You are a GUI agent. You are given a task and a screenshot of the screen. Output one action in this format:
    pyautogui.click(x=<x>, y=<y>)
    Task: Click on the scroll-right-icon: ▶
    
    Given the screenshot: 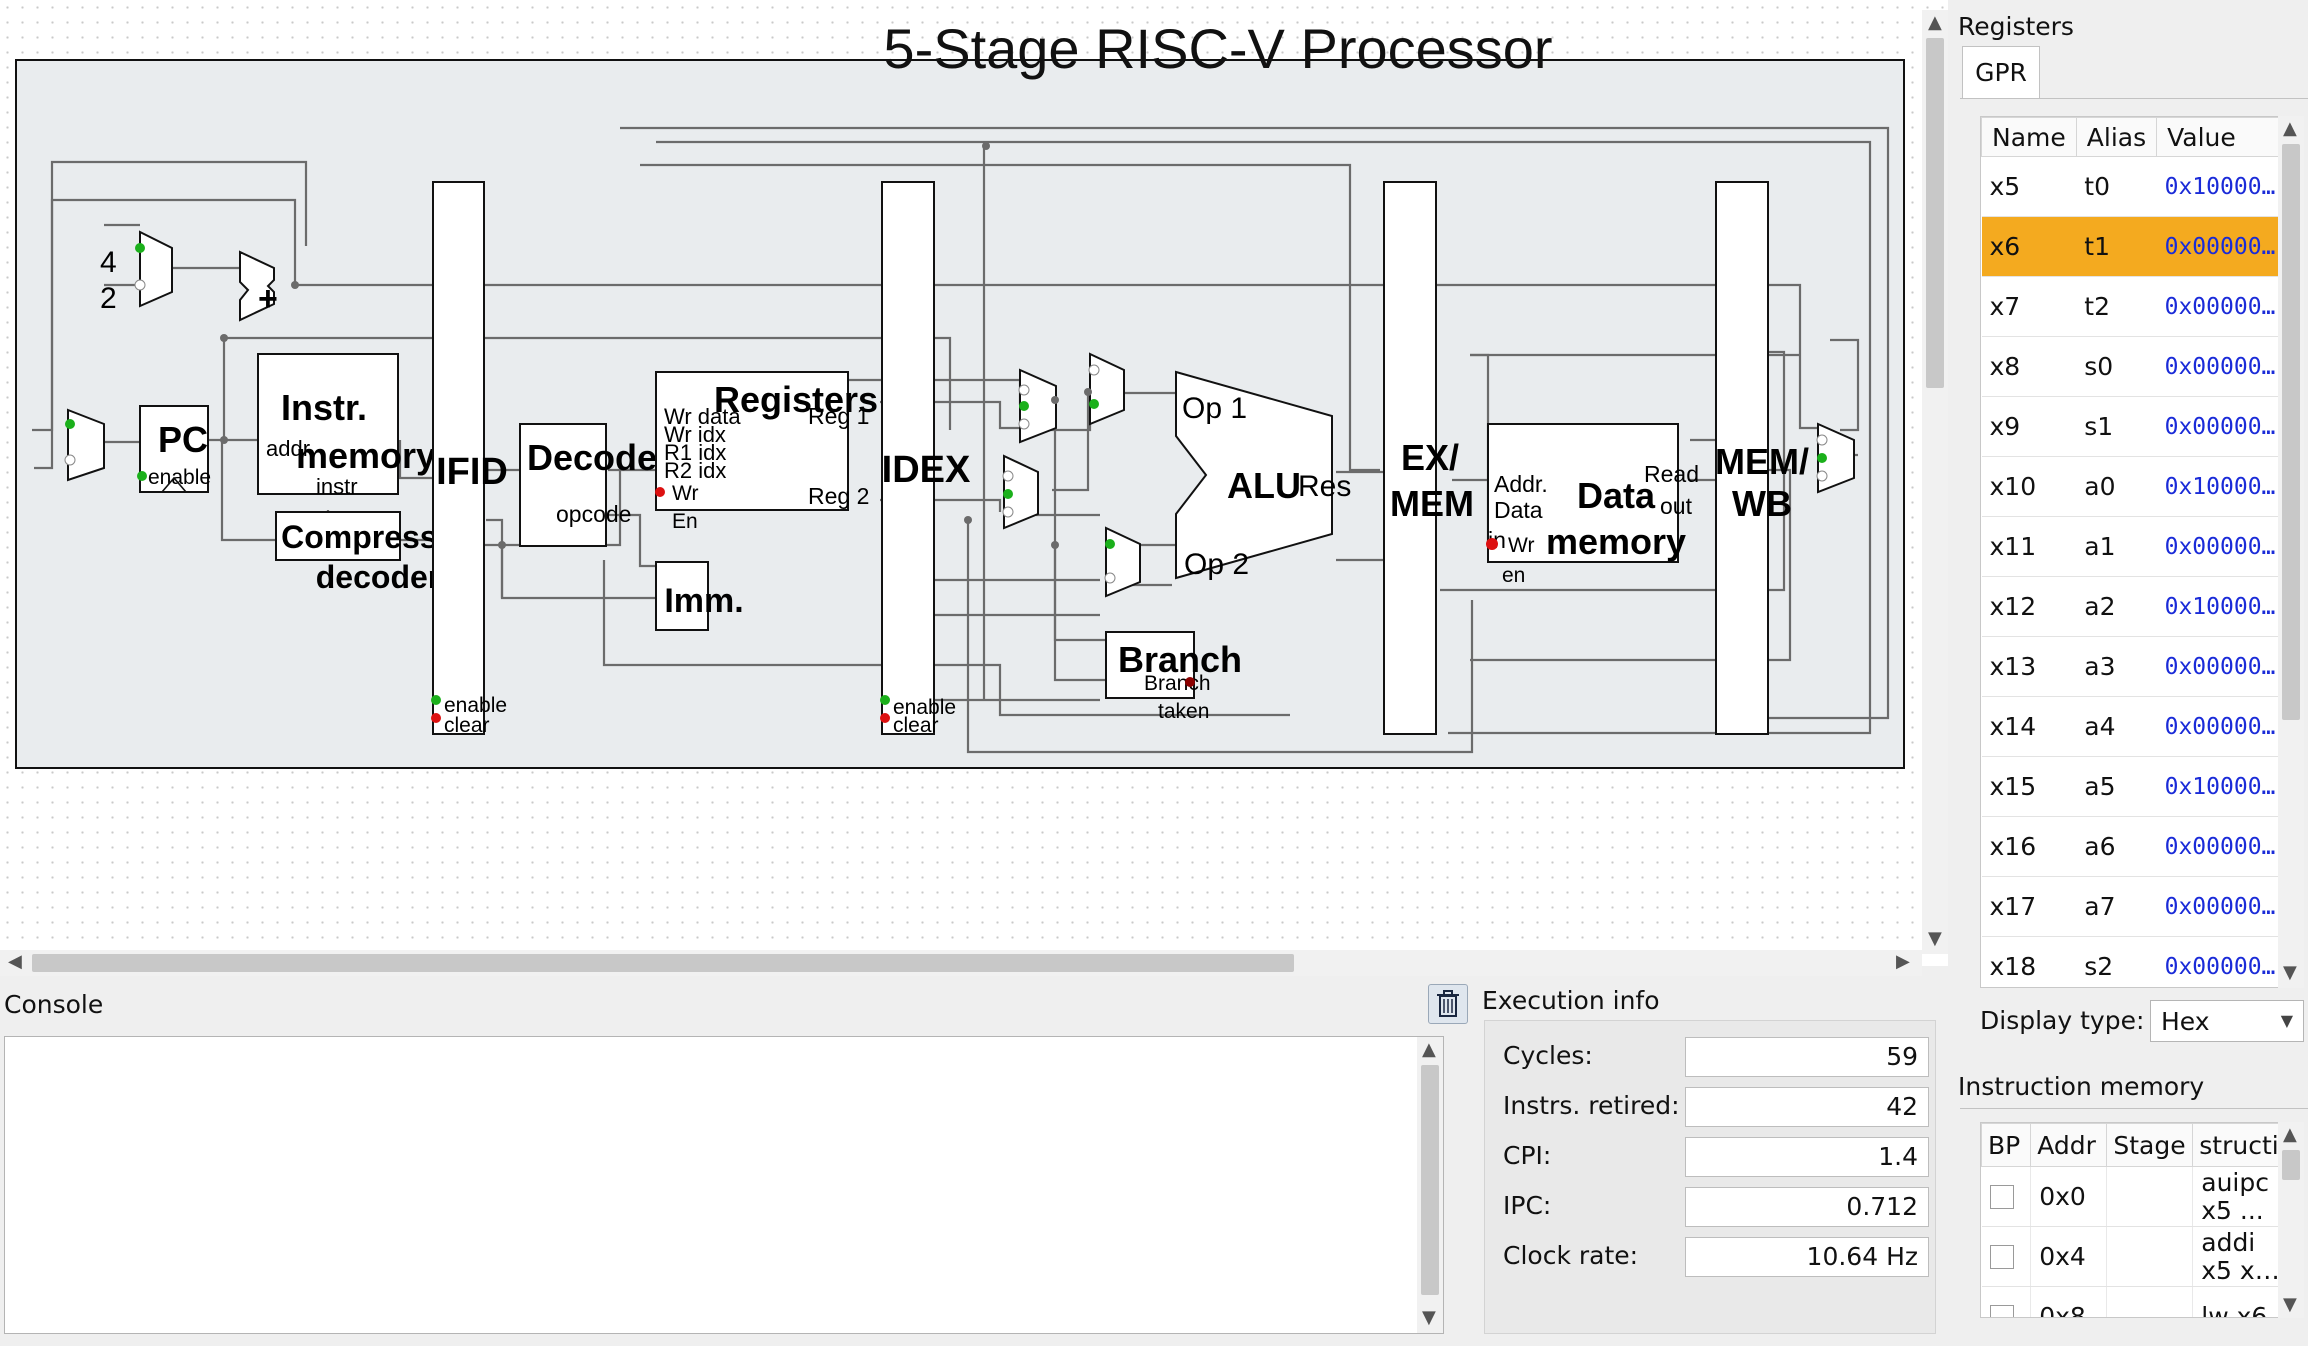 What is the action you would take?
    pyautogui.click(x=1903, y=962)
    